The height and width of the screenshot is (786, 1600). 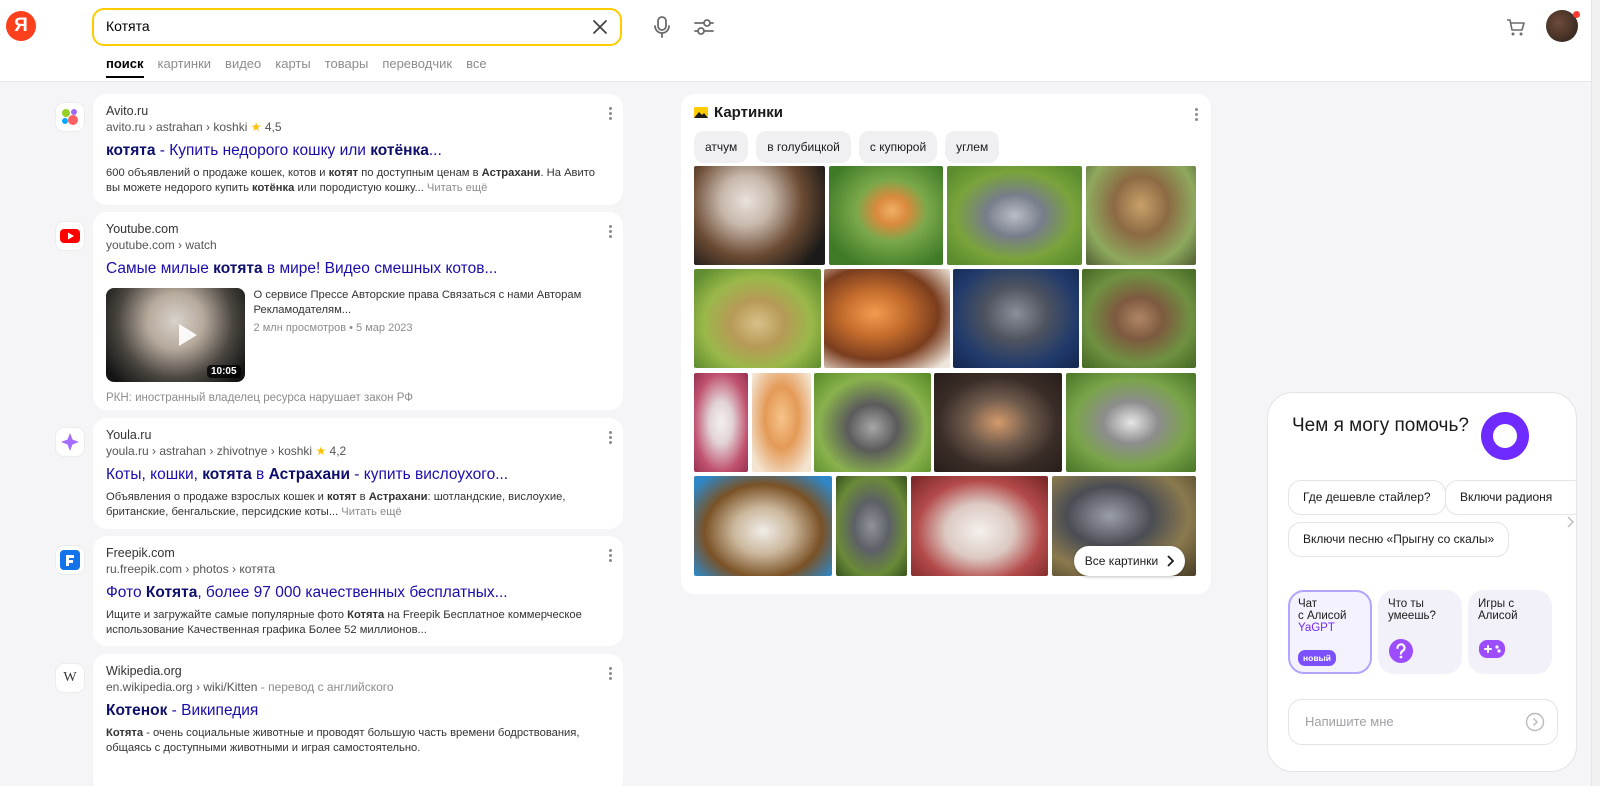 I want to click on suggestion-chip: Где дешевле стайлер?, so click(x=1367, y=497).